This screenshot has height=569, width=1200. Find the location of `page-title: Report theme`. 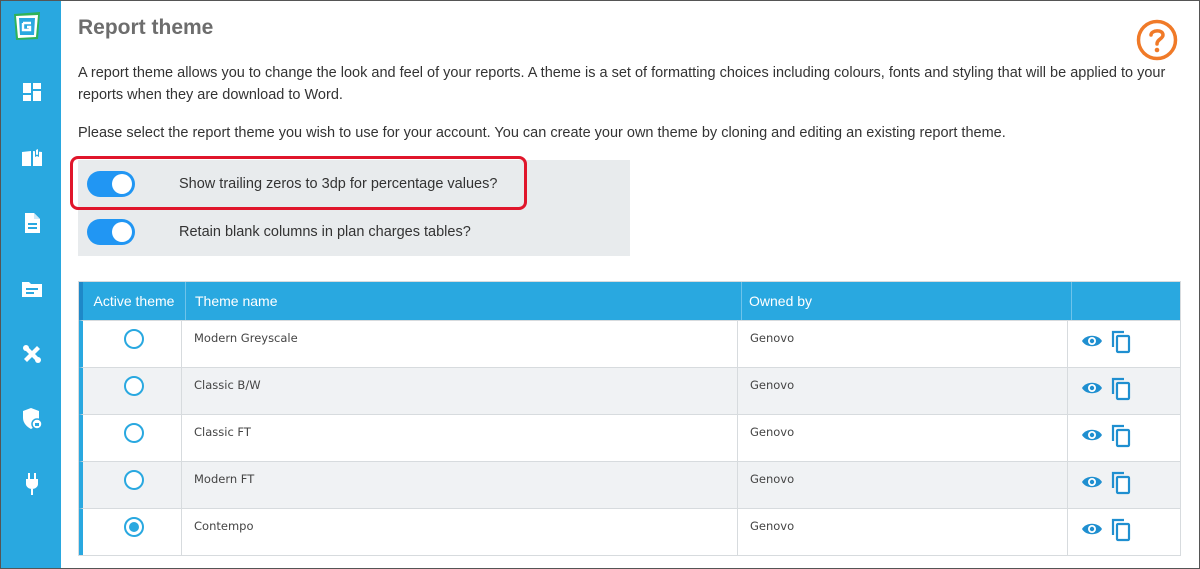

page-title: Report theme is located at coordinates (146, 27).